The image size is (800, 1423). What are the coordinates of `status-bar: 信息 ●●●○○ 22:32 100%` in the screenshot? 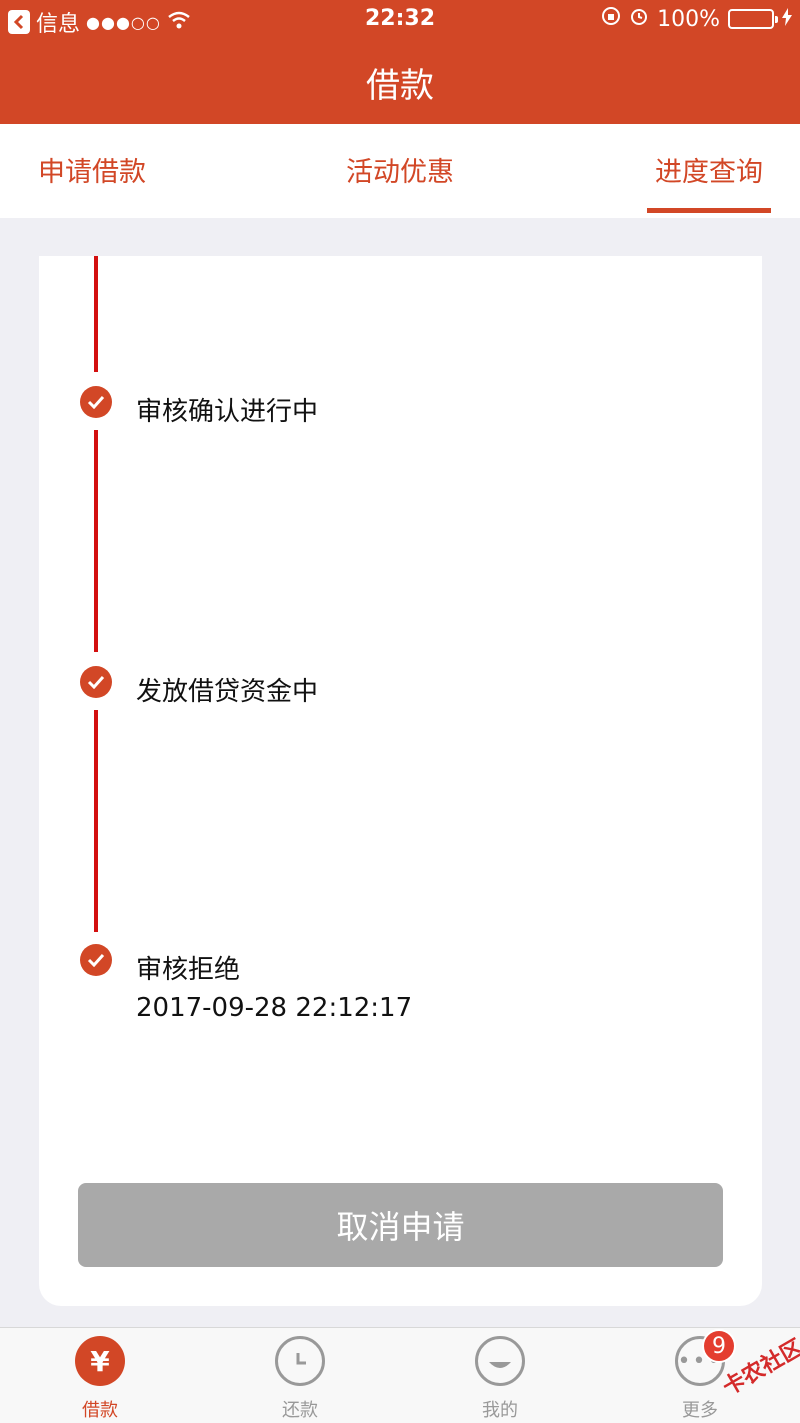 It's located at (400, 20).